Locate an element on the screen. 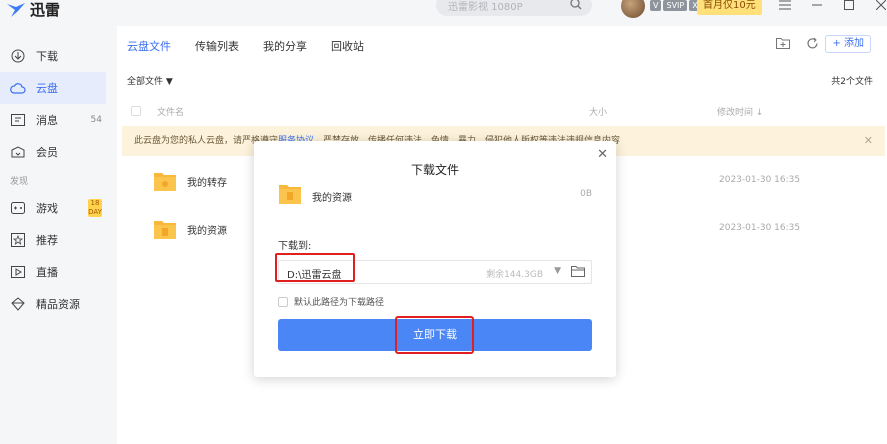  tab-cloud-files: 云盘文件 is located at coordinates (149, 46).